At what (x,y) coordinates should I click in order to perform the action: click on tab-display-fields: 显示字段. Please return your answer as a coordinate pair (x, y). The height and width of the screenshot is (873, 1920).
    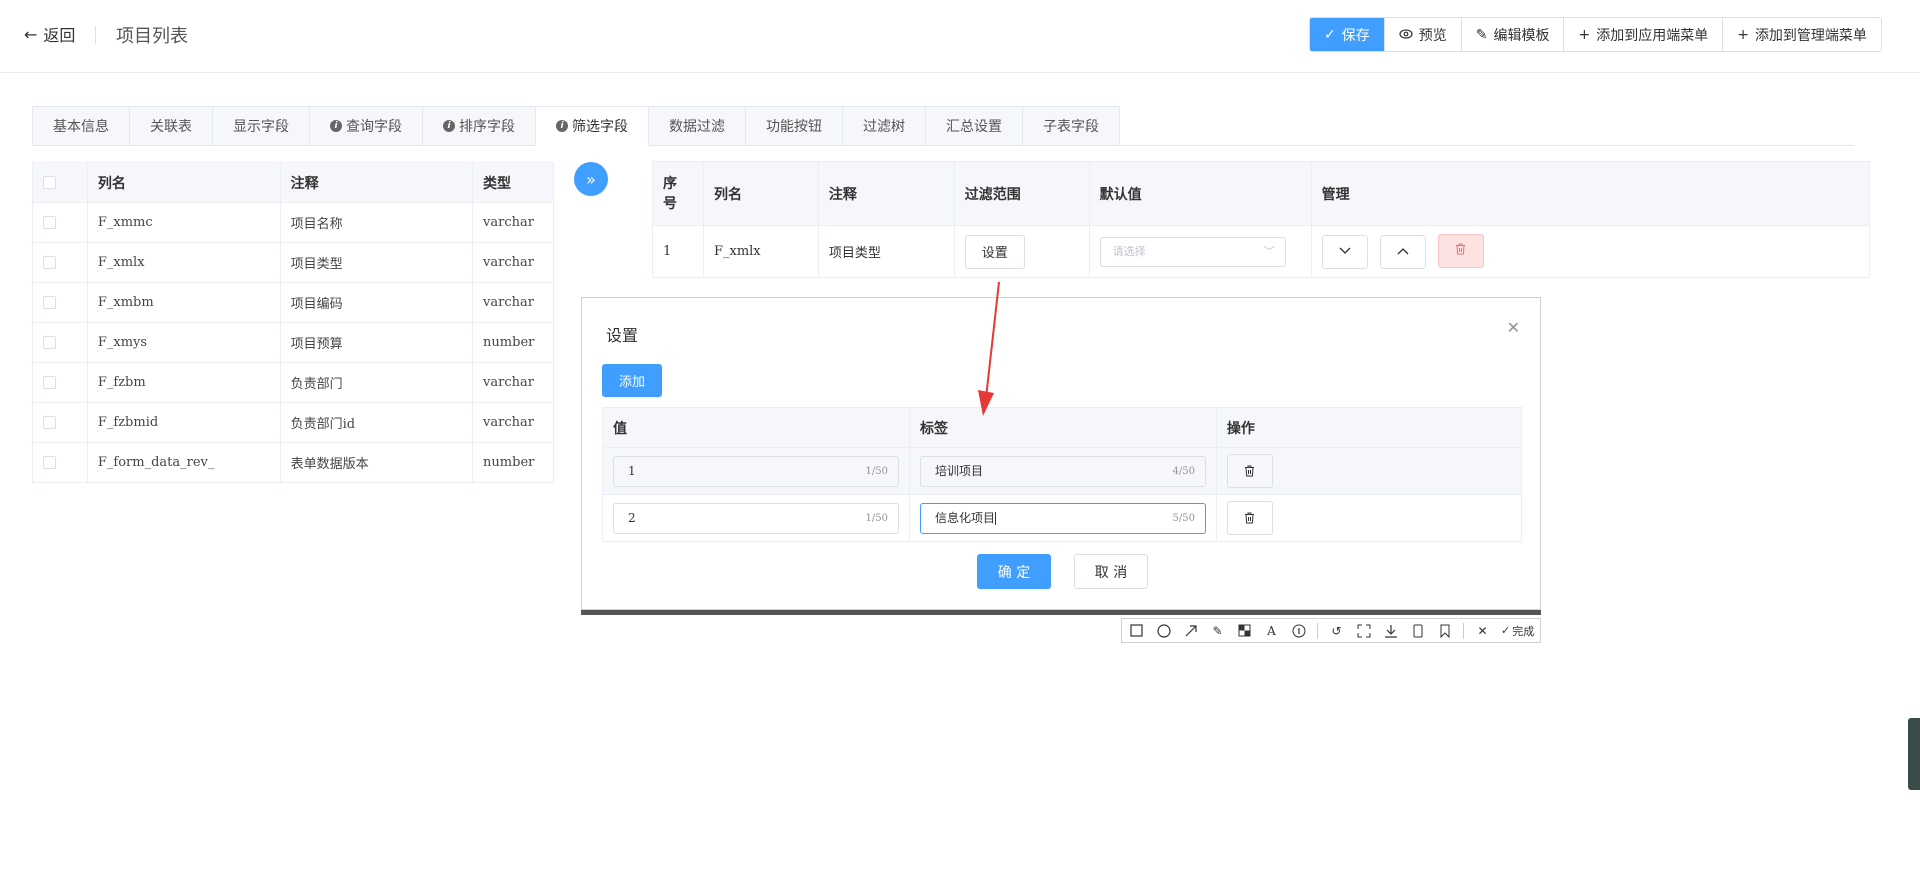
    Looking at the image, I should click on (261, 126).